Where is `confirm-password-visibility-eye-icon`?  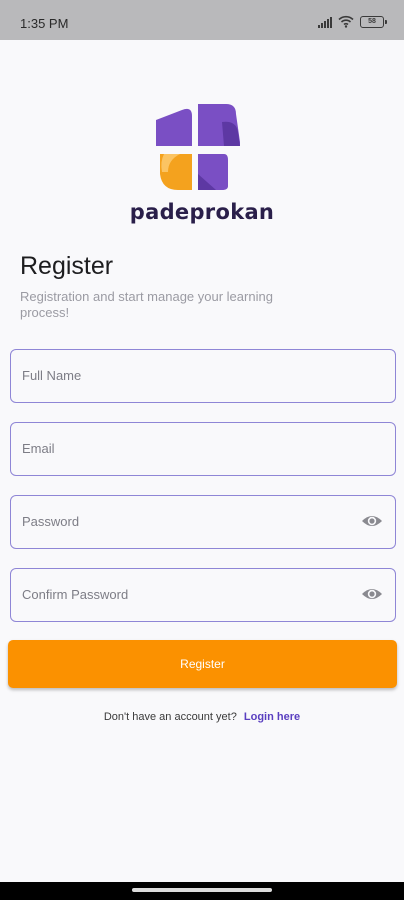 confirm-password-visibility-eye-icon is located at coordinates (372, 594).